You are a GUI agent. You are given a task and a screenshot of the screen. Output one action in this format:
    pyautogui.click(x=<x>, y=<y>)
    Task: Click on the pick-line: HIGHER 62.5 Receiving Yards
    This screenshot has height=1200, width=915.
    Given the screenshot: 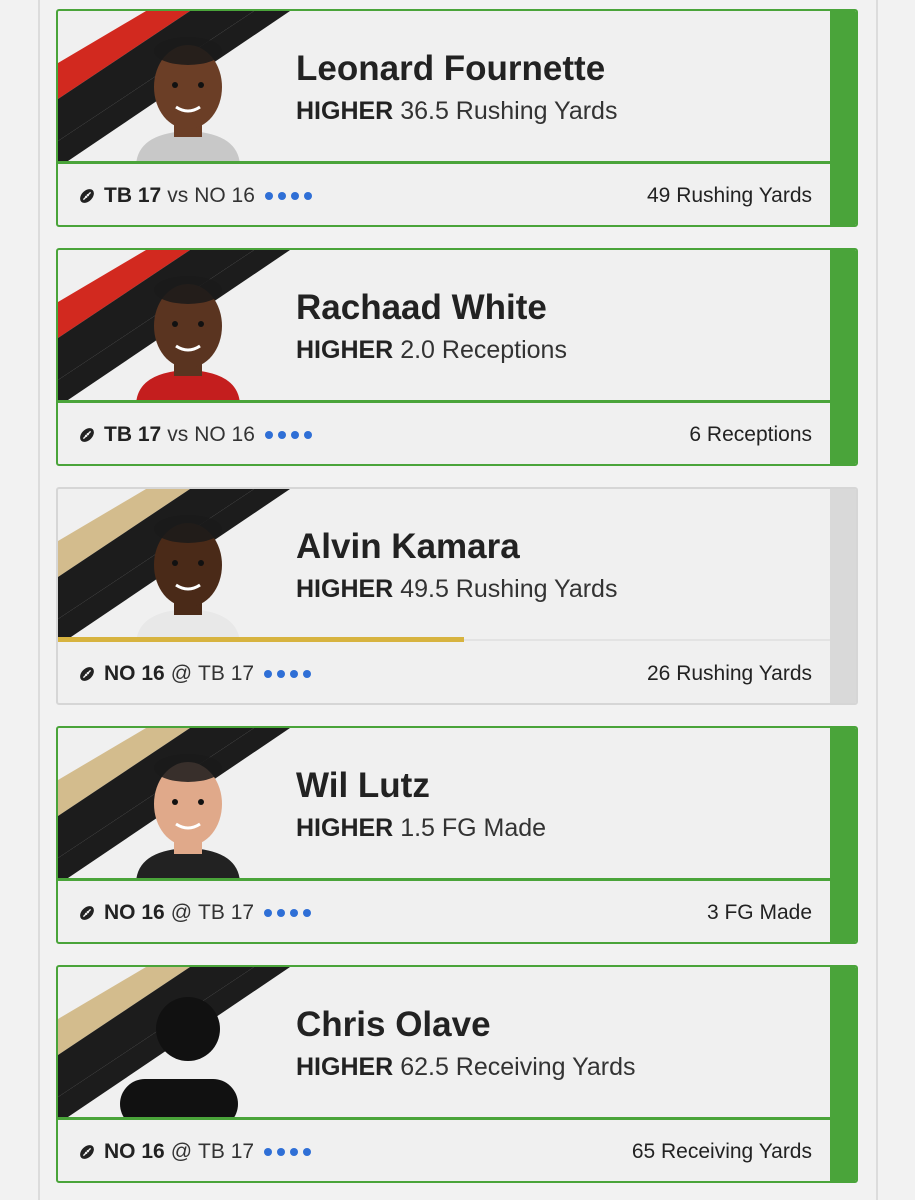 What is the action you would take?
    pyautogui.click(x=466, y=1067)
    